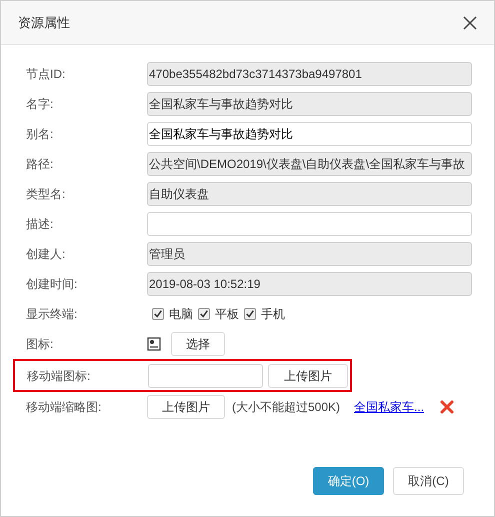 The height and width of the screenshot is (517, 495). What do you see at coordinates (309, 194) in the screenshot?
I see `text-field: 自助仪表盘` at bounding box center [309, 194].